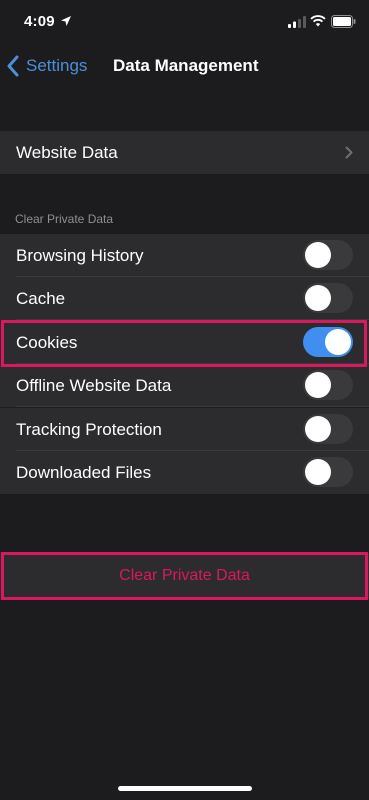 The width and height of the screenshot is (369, 800). I want to click on chevron-left-icon, so click(13, 66).